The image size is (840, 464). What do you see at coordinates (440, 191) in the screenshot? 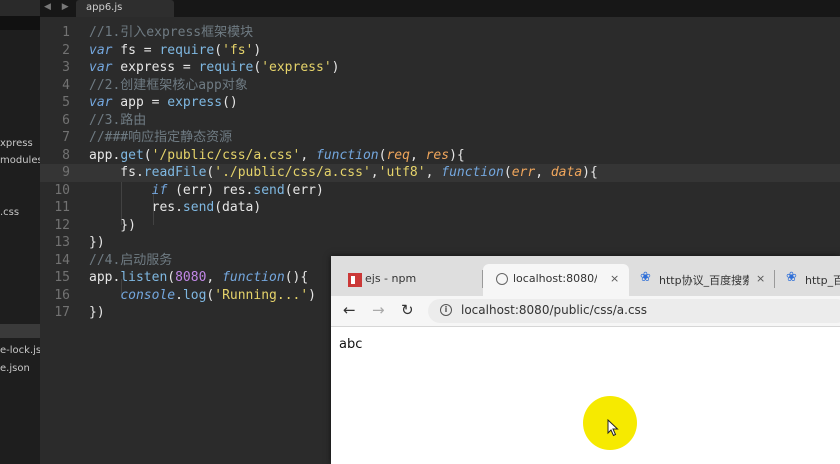
I see `code-line: 10 if (err) res.send(err)` at bounding box center [440, 191].